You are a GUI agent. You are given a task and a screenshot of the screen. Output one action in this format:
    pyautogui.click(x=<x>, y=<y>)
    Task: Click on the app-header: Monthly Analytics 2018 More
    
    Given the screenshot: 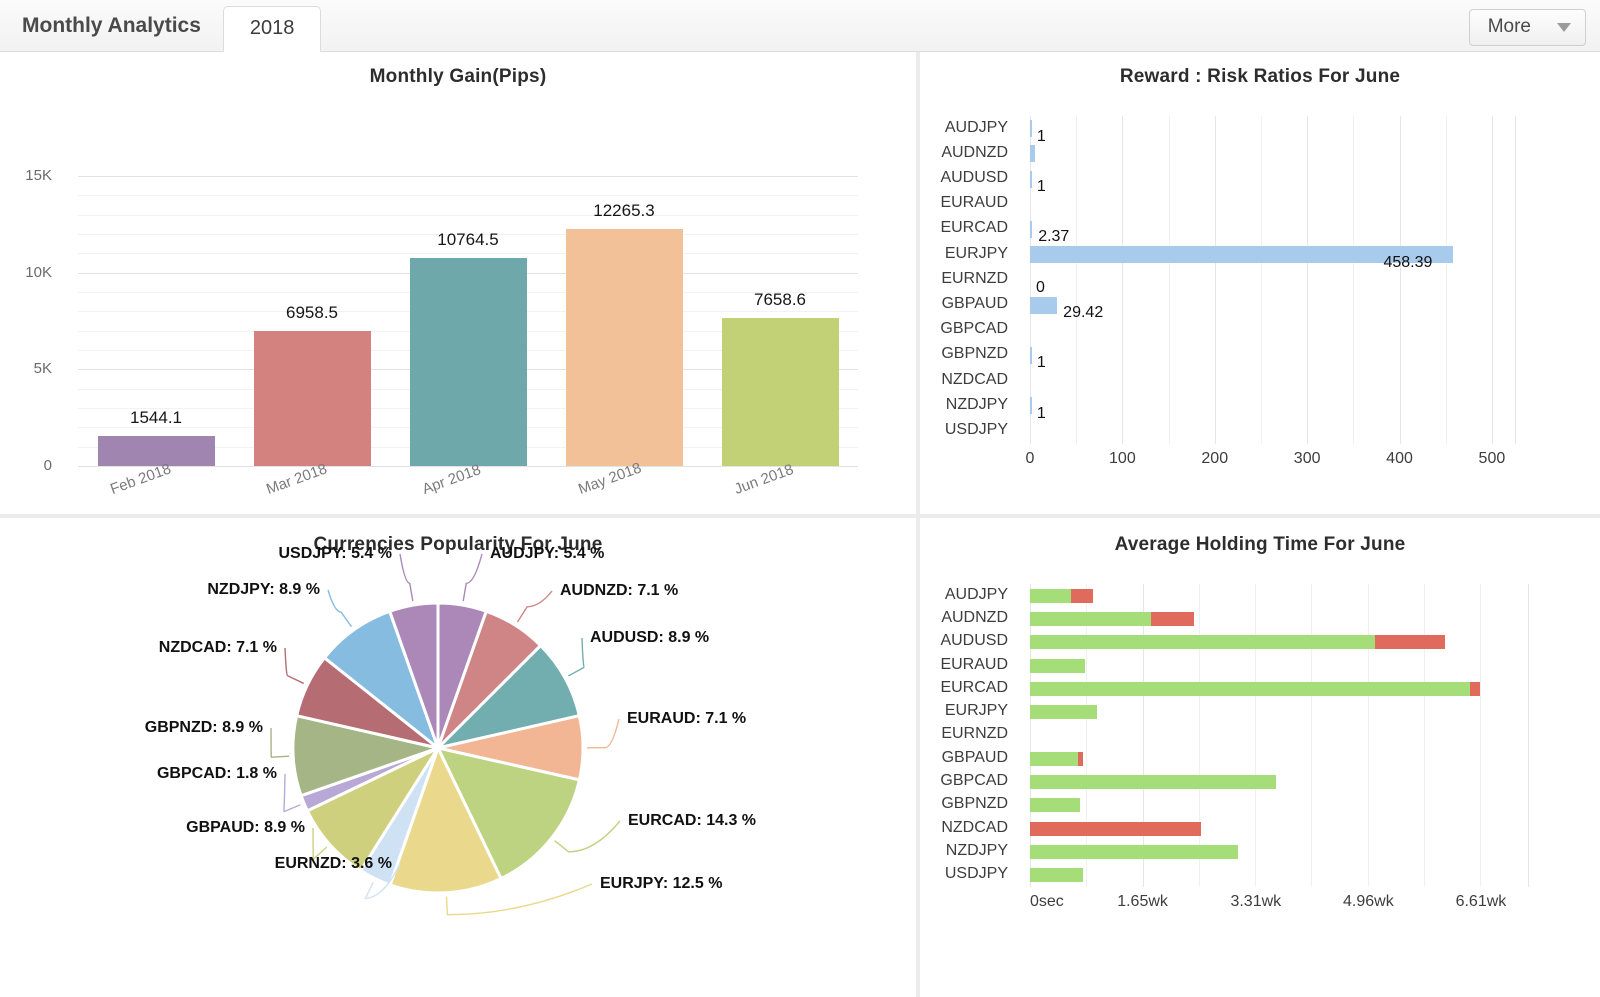 What is the action you would take?
    pyautogui.click(x=800, y=26)
    